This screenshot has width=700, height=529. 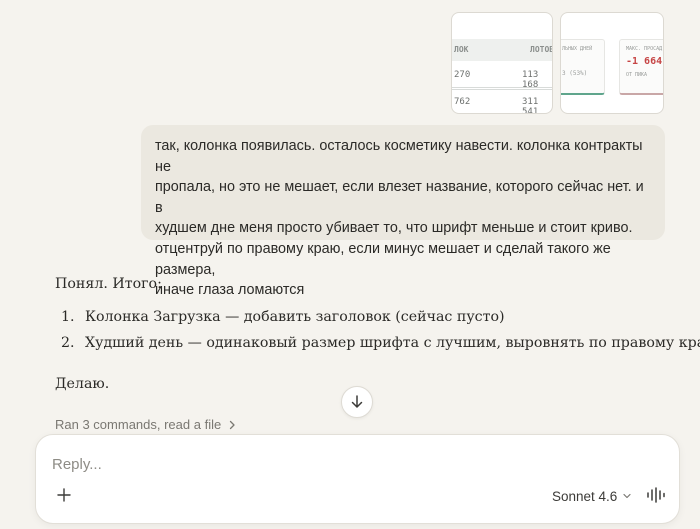 I want to click on assistant-intro: Понял. Итого:, so click(x=108, y=284).